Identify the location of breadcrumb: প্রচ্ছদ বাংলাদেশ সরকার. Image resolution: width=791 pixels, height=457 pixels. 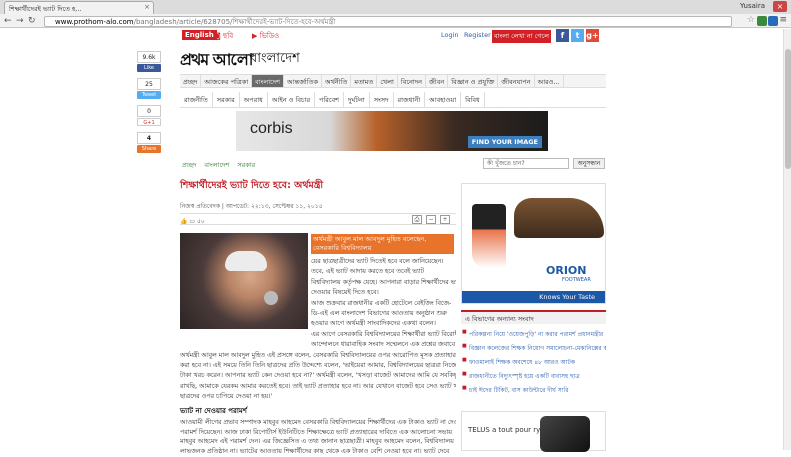
(222, 165).